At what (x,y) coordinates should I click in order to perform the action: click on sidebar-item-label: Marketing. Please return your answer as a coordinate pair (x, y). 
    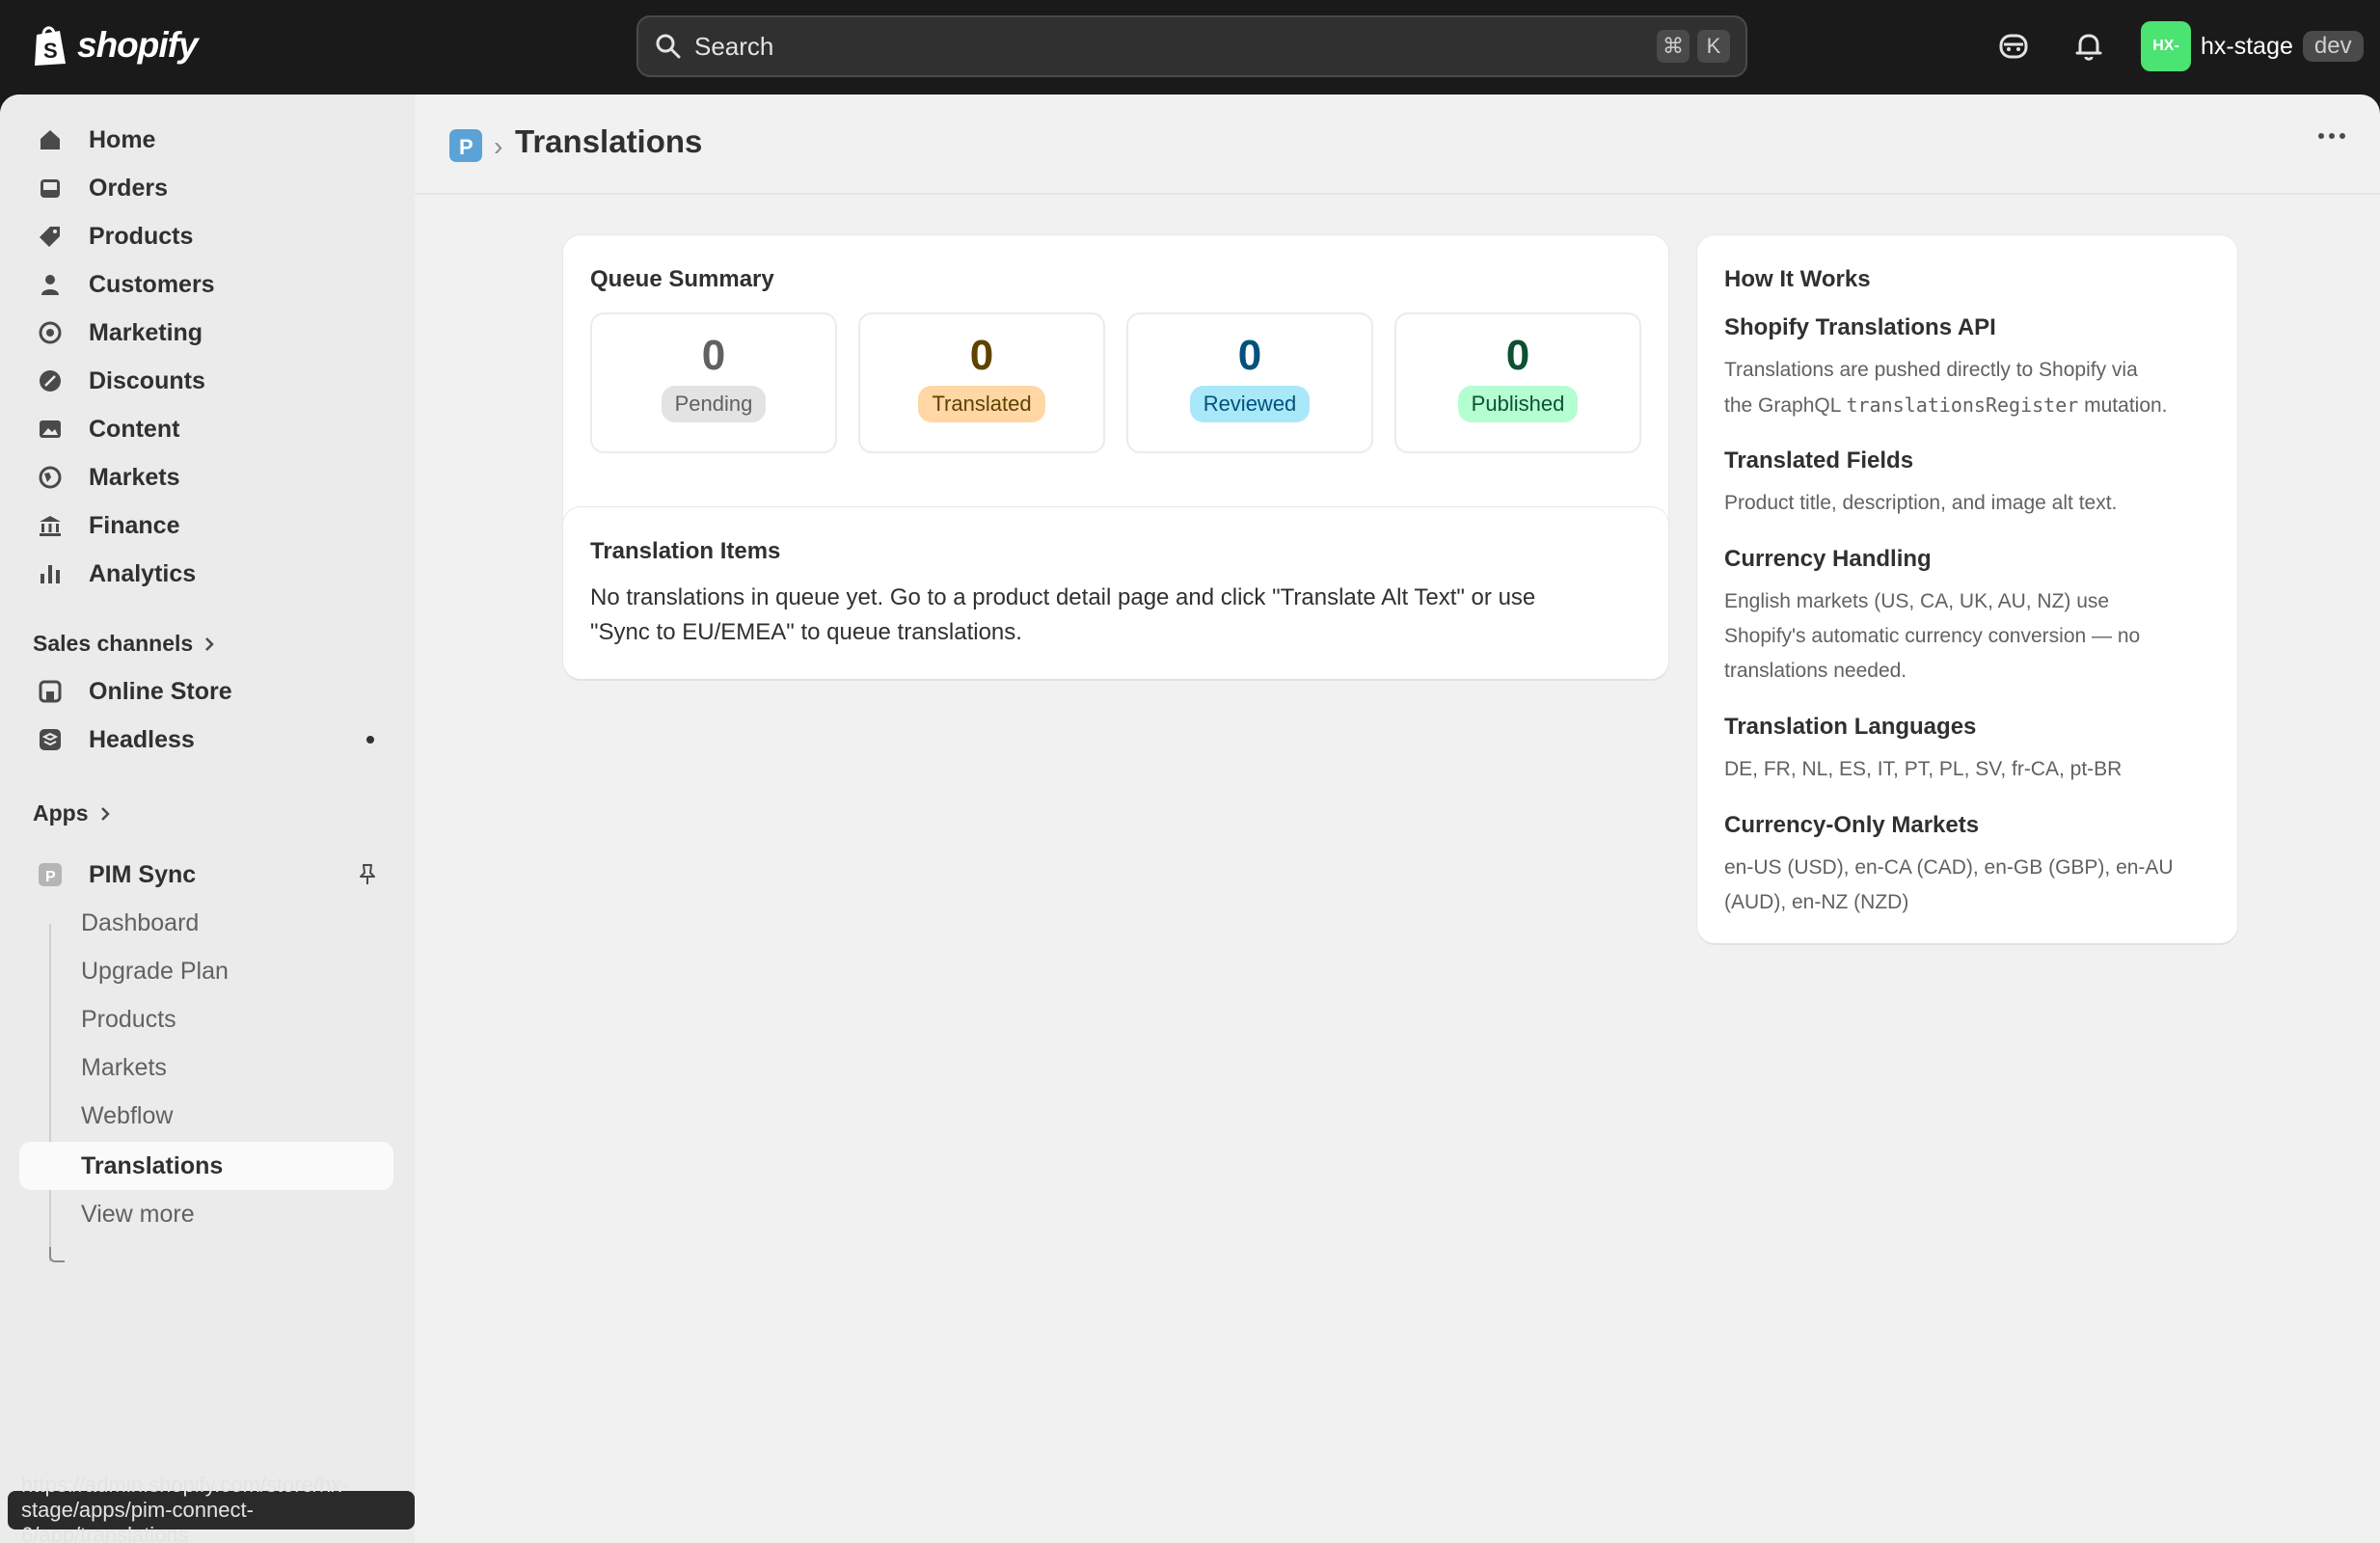
    Looking at the image, I should click on (146, 332).